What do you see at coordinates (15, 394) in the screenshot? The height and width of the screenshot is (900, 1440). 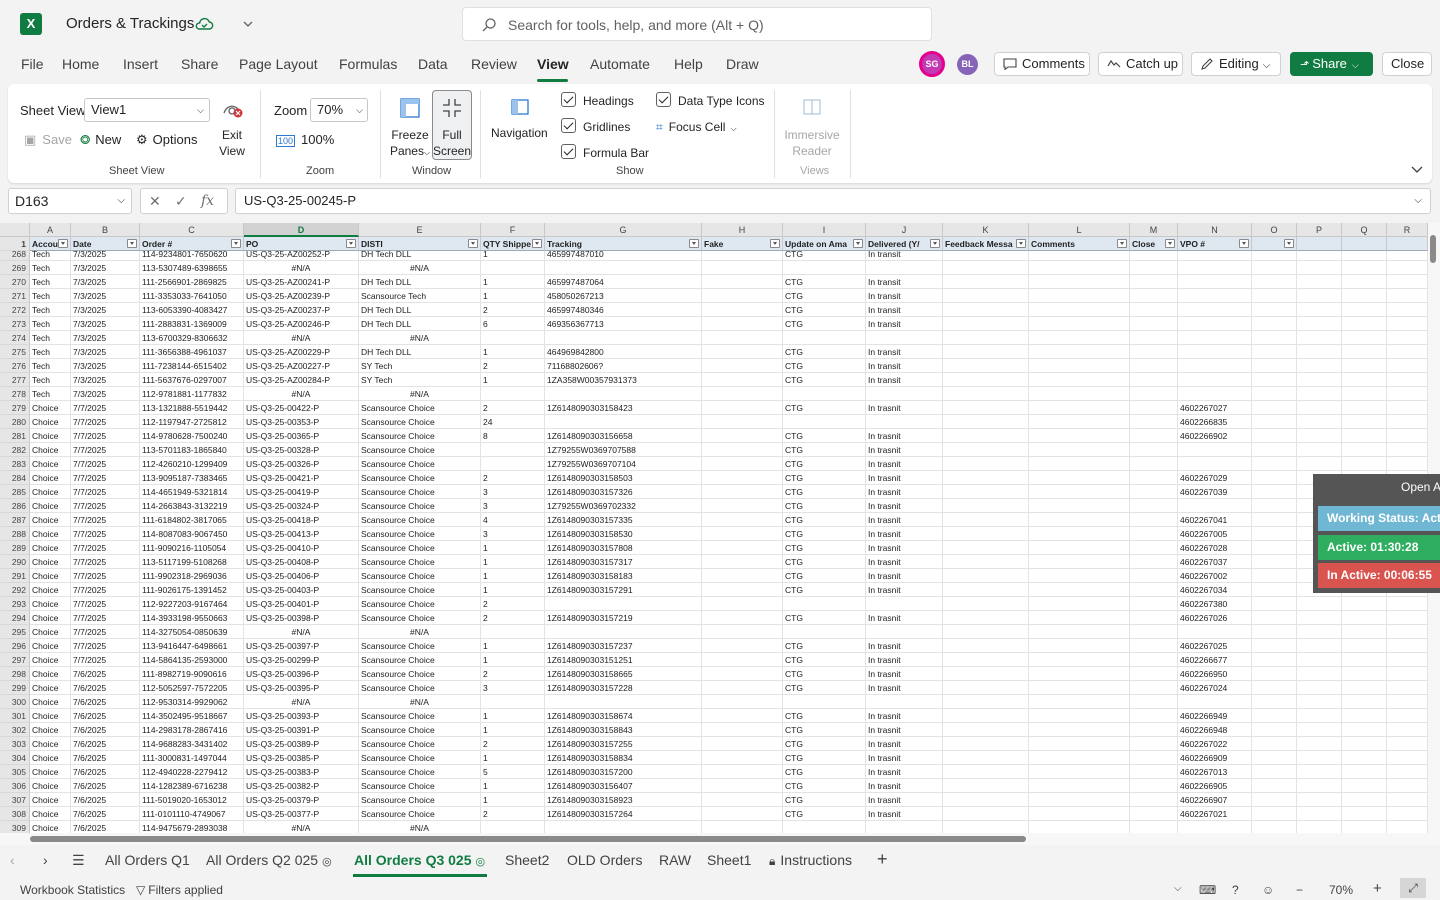 I see `row-header: 278` at bounding box center [15, 394].